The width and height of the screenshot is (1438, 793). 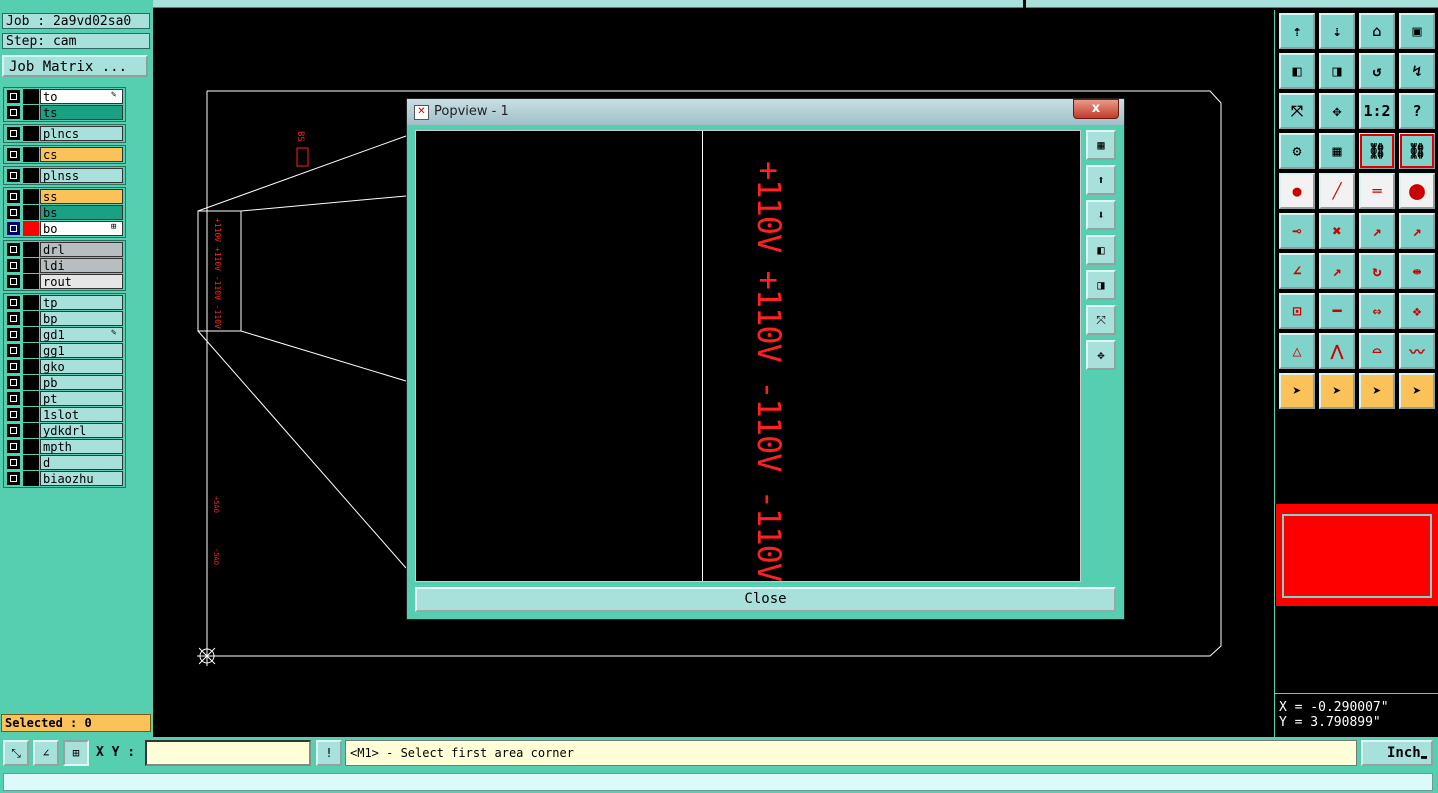 What do you see at coordinates (1377, 271) in the screenshot?
I see `rotate-icon: ↻` at bounding box center [1377, 271].